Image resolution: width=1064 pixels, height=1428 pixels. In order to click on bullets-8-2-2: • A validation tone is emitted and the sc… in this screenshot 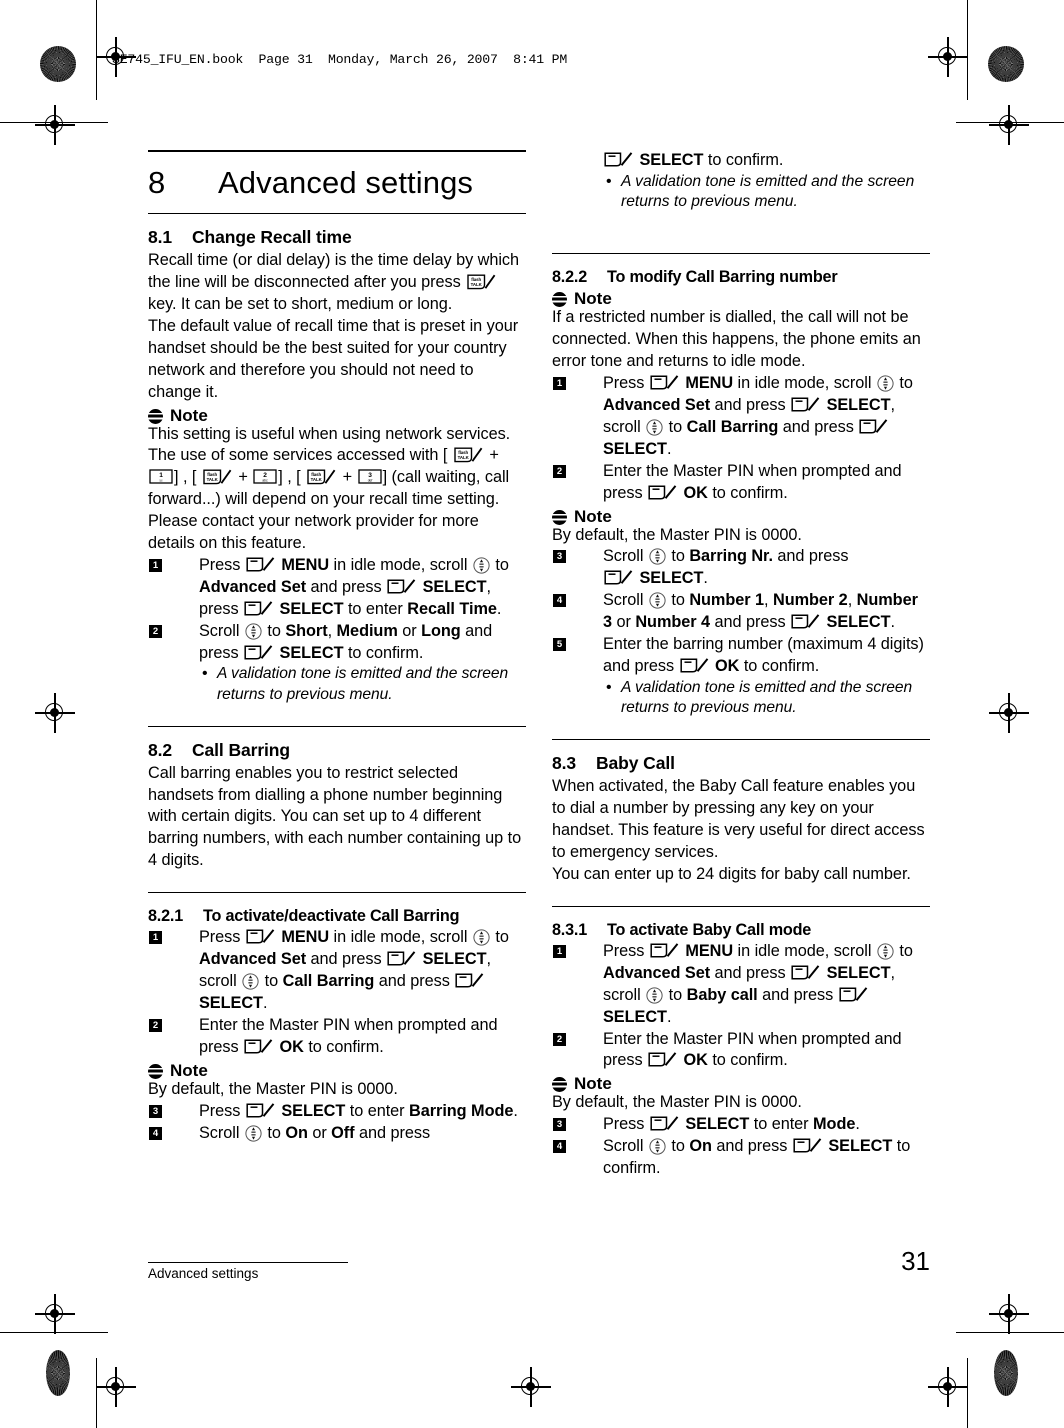, I will do `click(766, 698)`.